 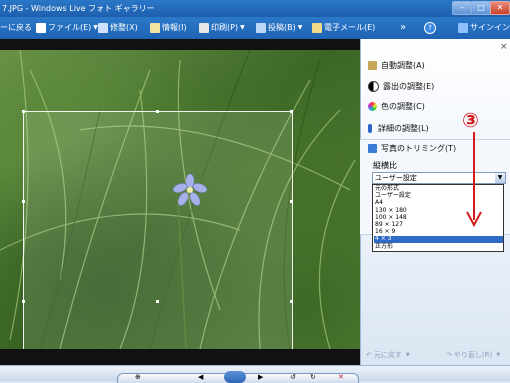 What do you see at coordinates (23, 301) in the screenshot?
I see `crop-handle-bottom-left` at bounding box center [23, 301].